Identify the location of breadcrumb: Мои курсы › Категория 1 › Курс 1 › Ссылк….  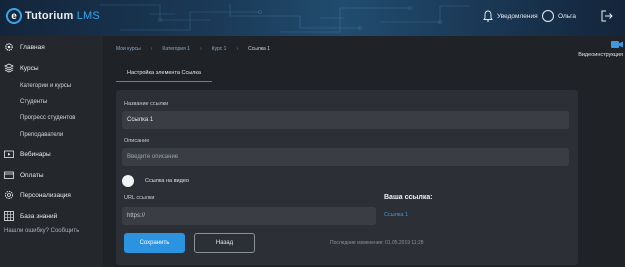
(193, 49).